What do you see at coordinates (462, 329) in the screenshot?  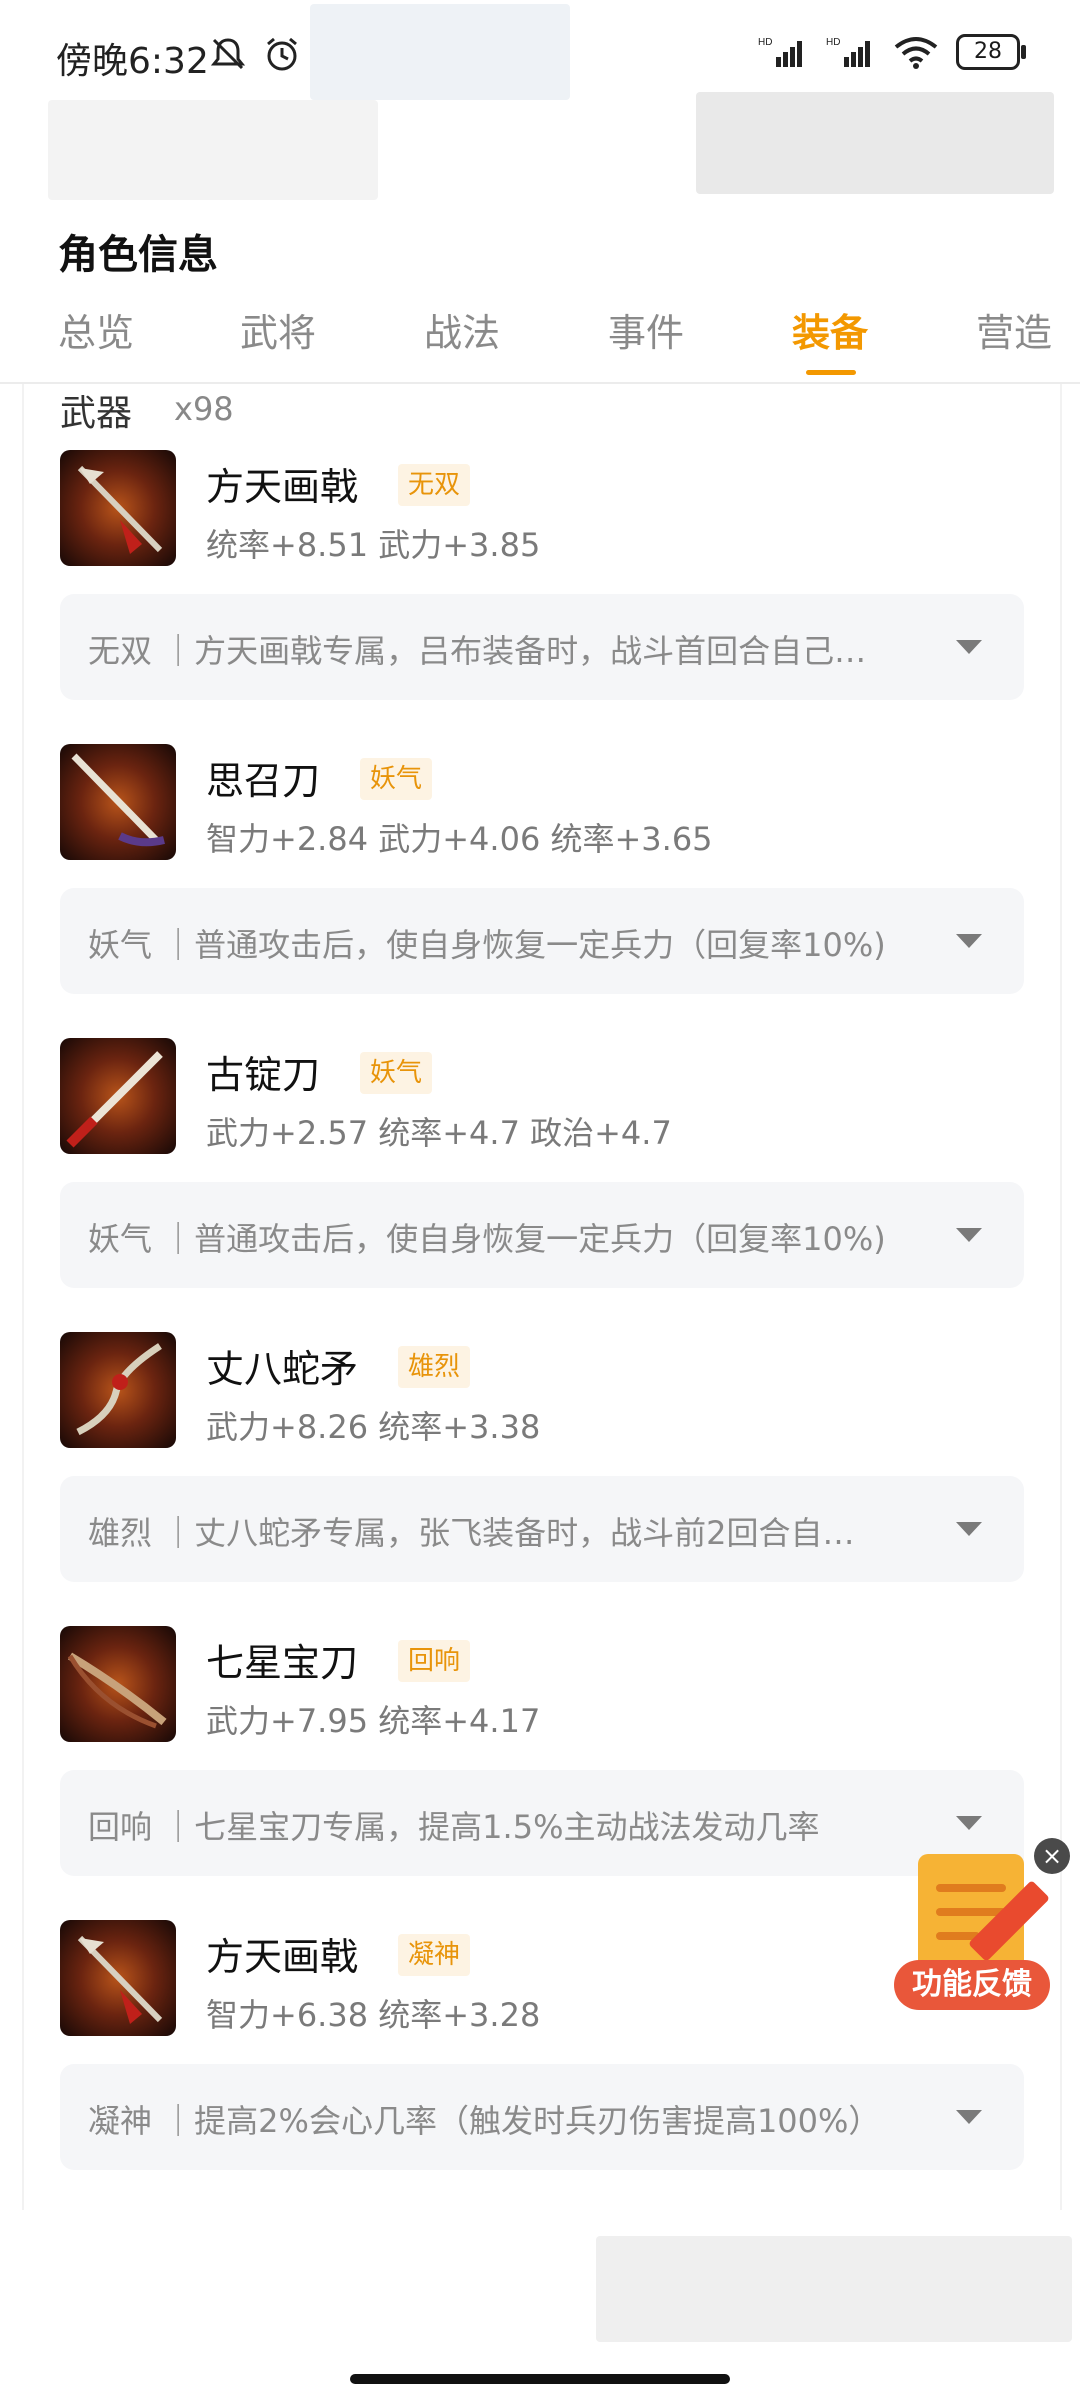 I see `tab-tactics: 战法` at bounding box center [462, 329].